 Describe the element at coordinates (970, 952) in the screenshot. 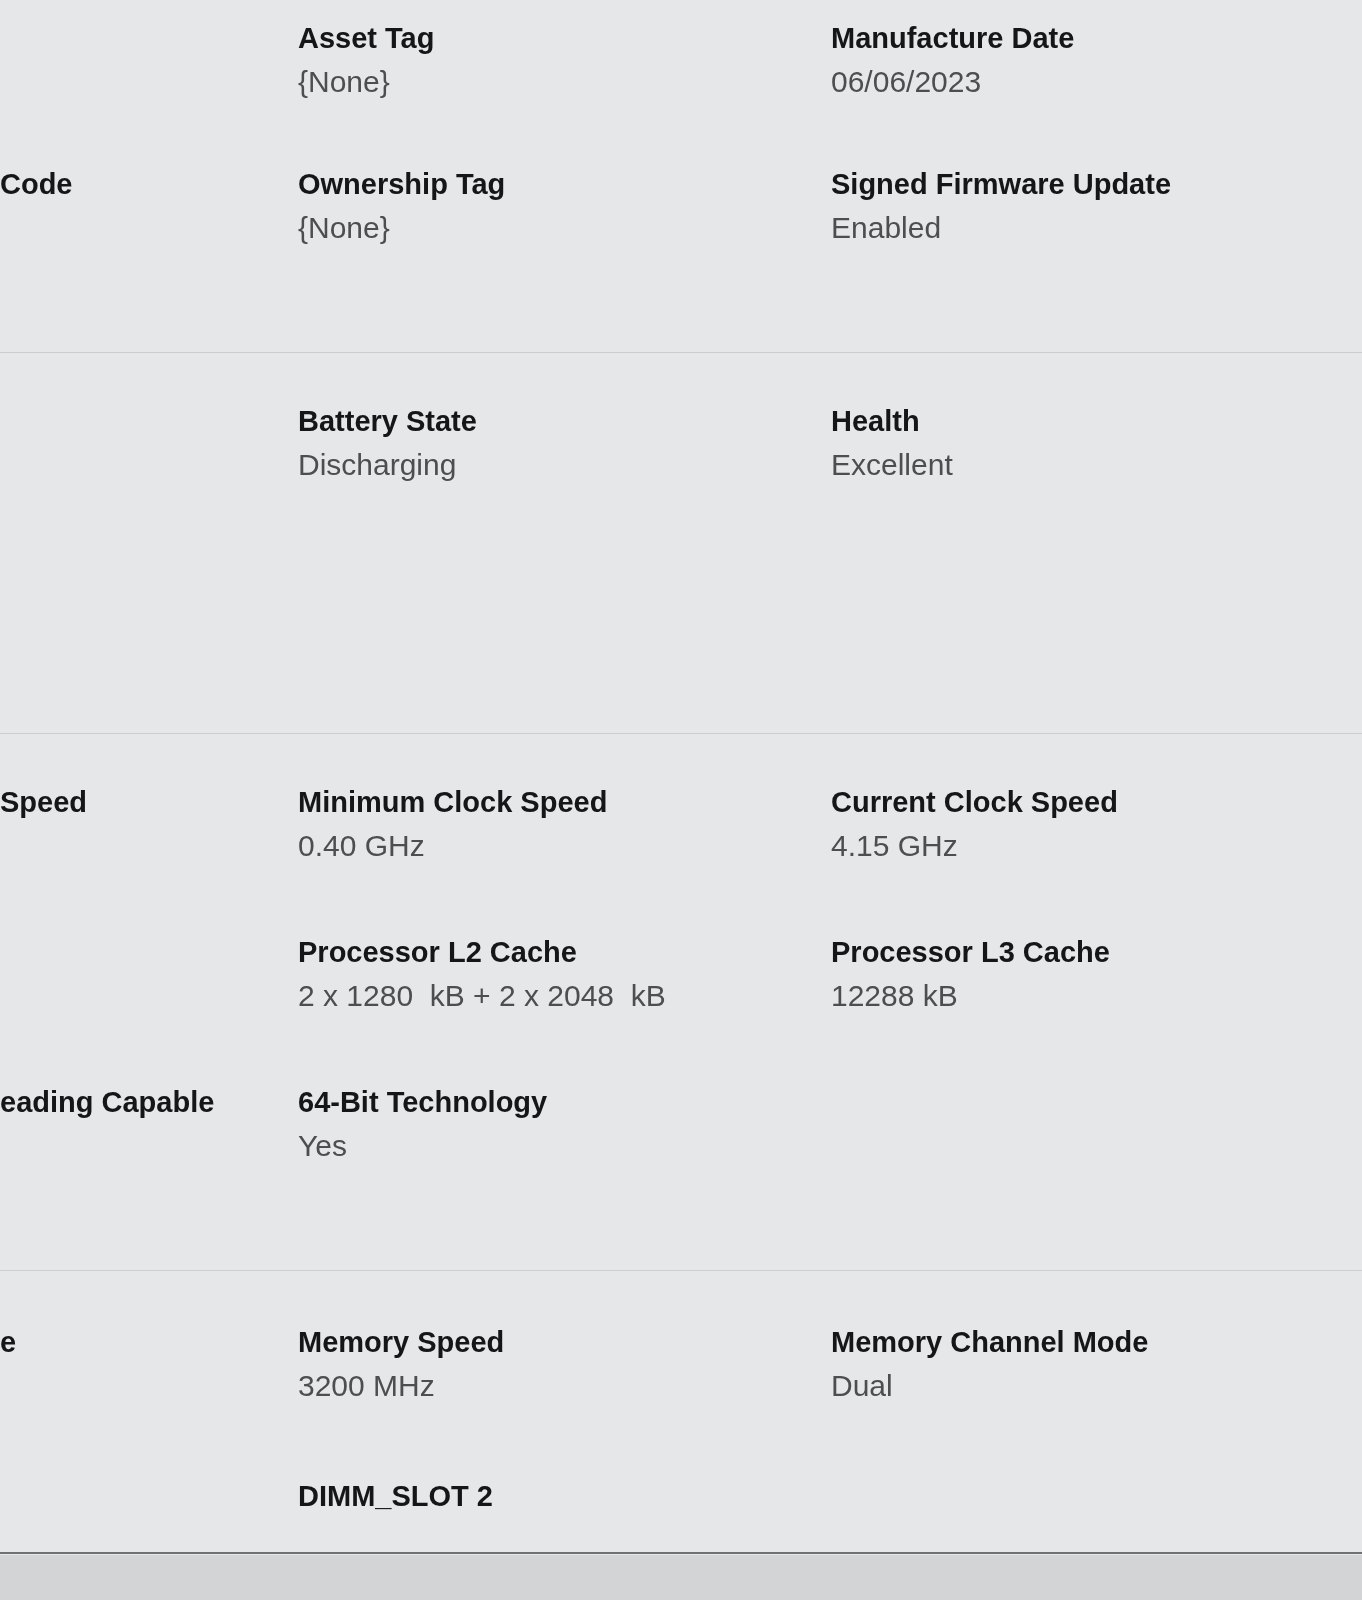

I see `field-label: Processor L3 Cache` at that location.